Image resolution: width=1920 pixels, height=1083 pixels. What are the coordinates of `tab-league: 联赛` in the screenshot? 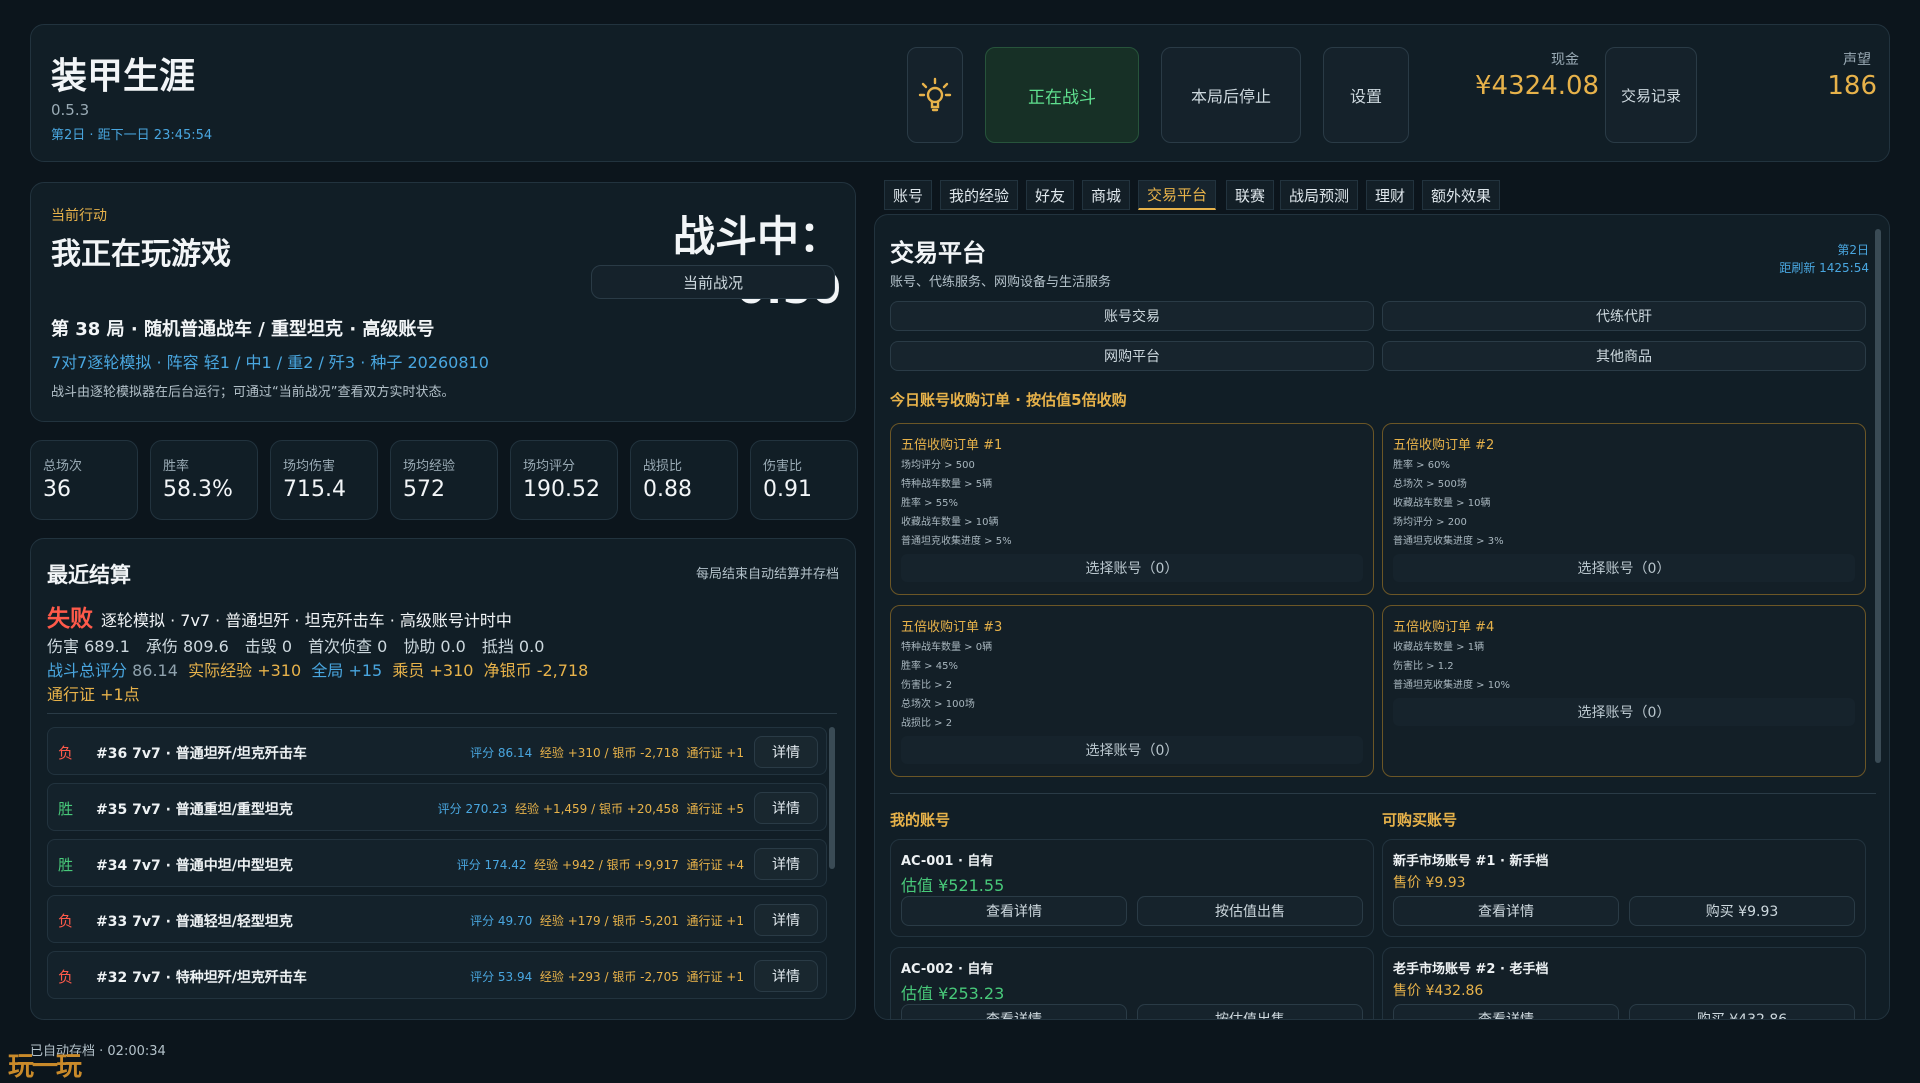 It's located at (1250, 195).